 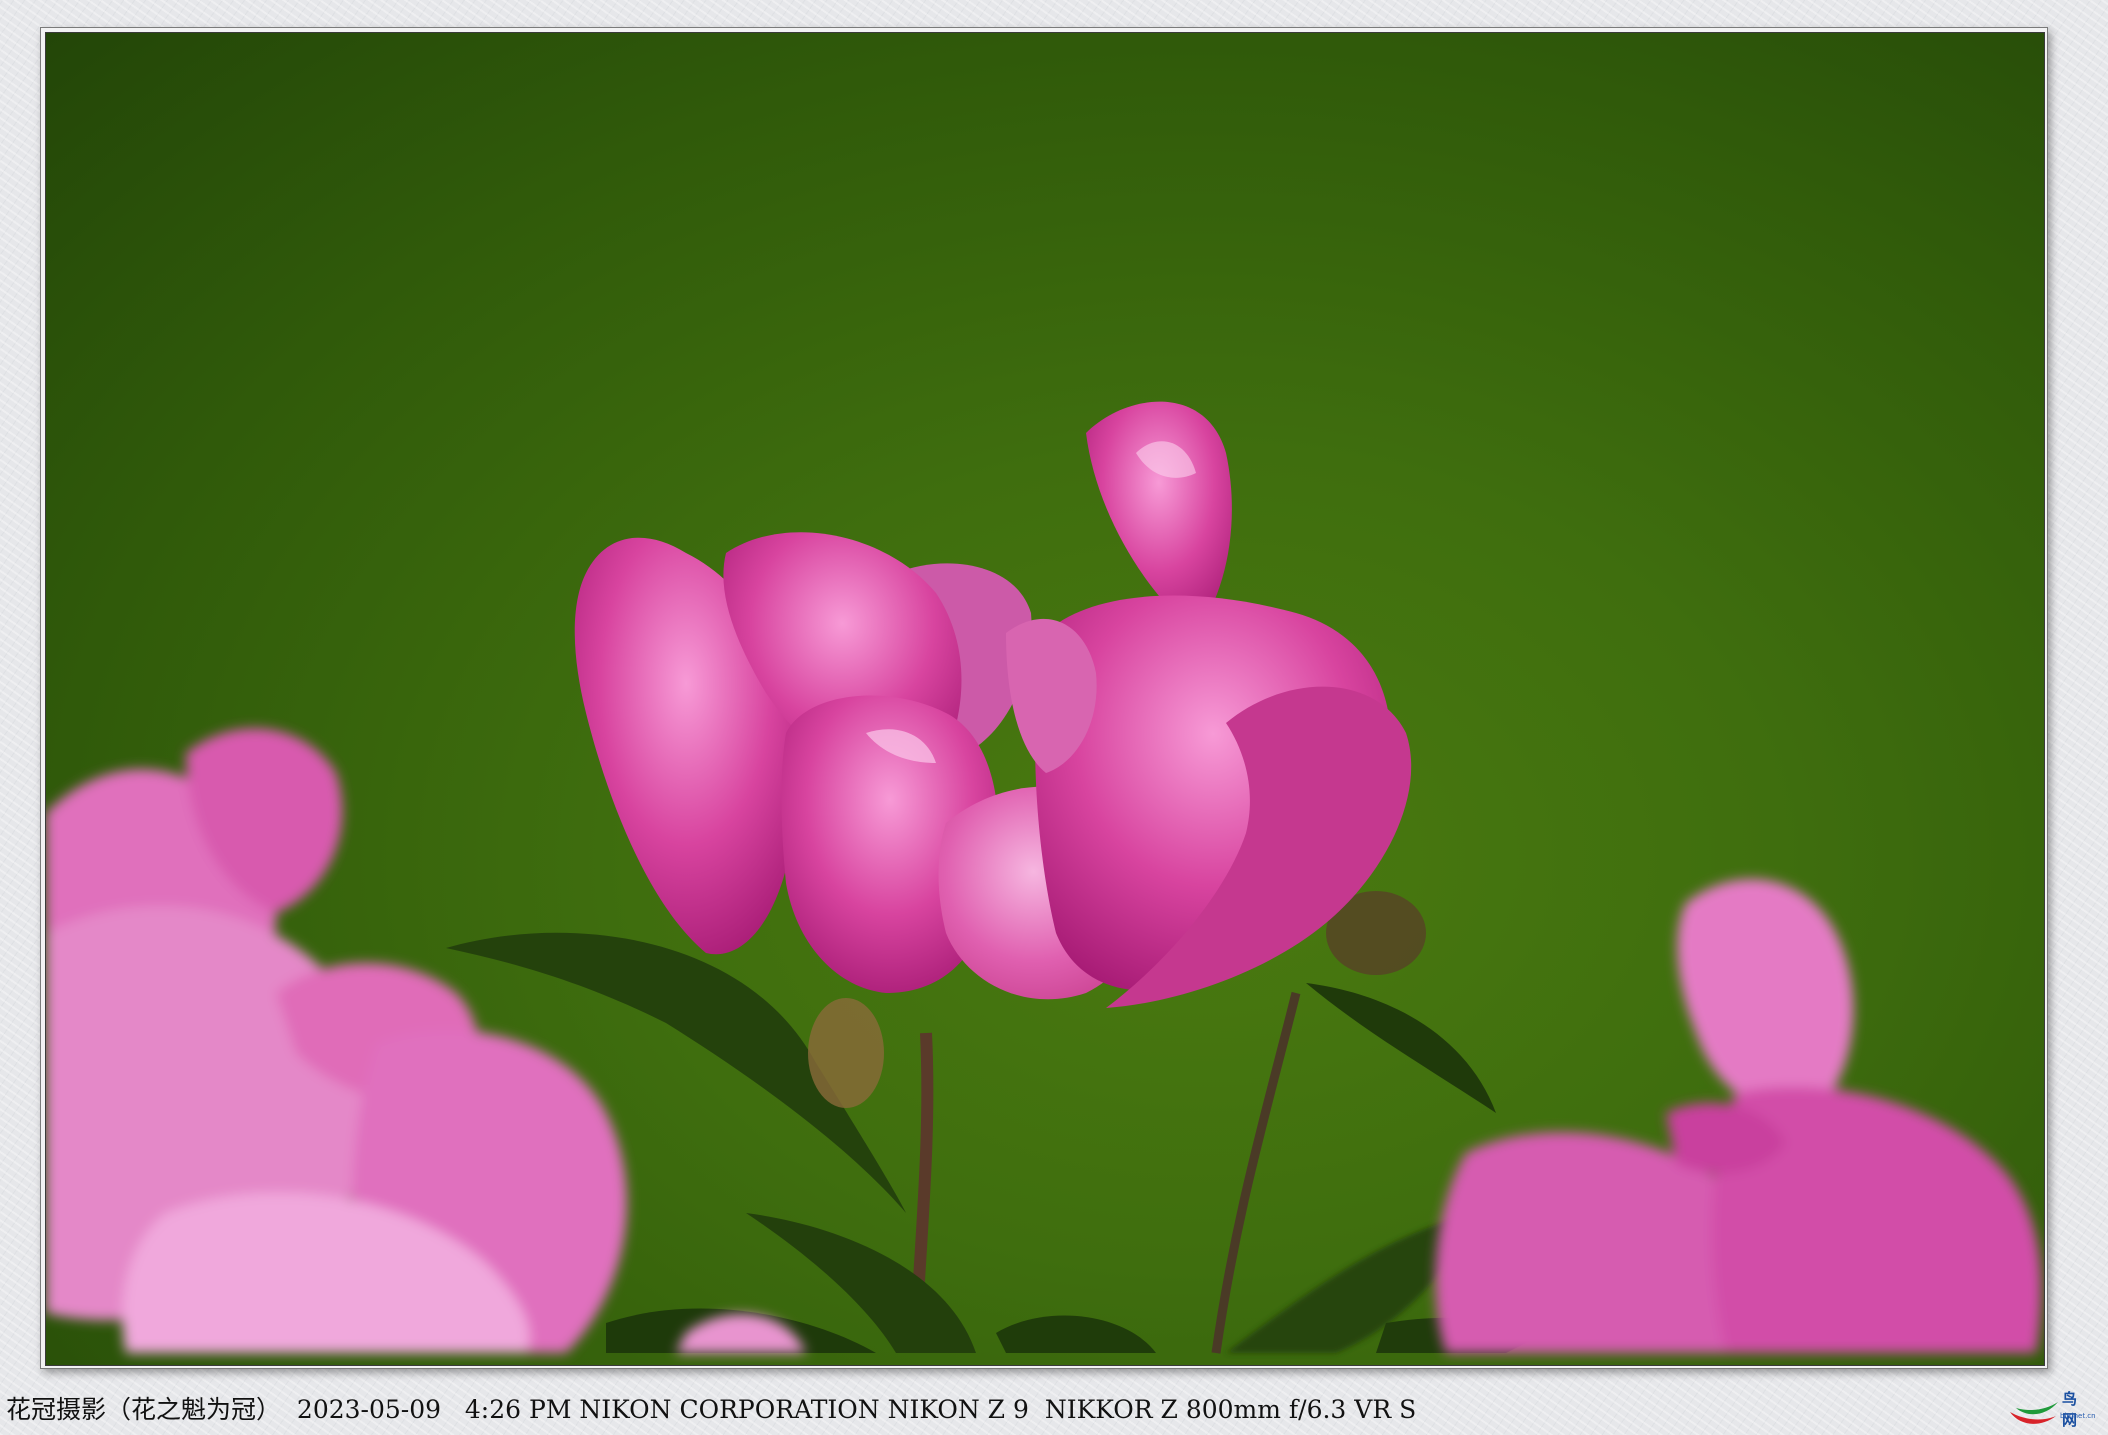 I want to click on birdnet-logo: 鸟网 birdnet.cn, so click(x=2051, y=1408).